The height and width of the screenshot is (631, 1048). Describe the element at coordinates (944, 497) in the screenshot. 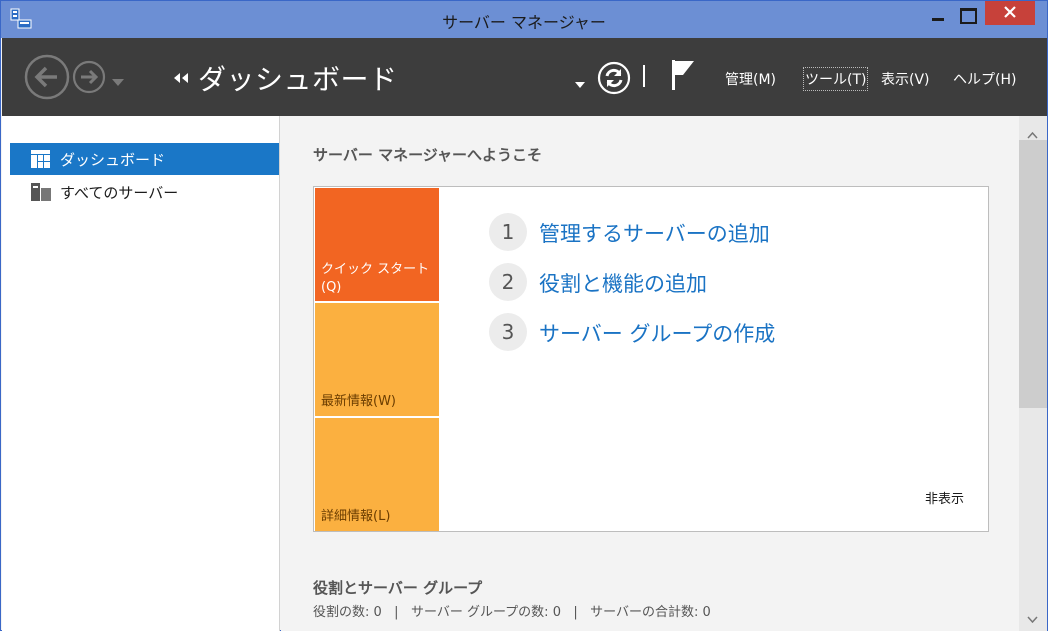

I see `hide-link: 非表示` at that location.